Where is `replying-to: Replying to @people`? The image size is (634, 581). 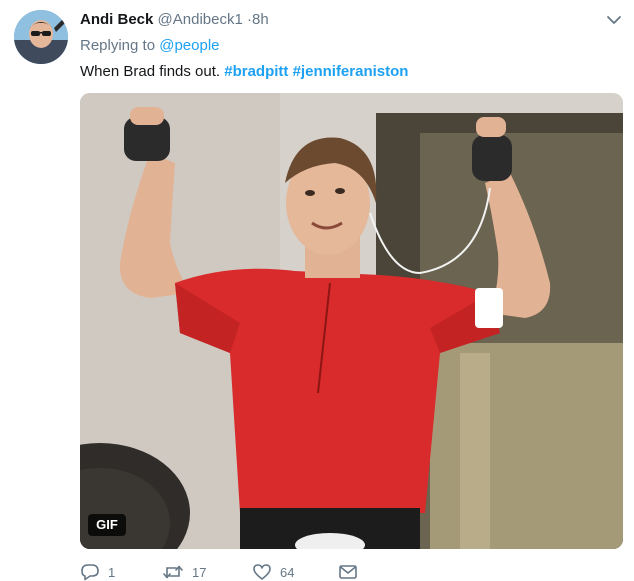
replying-to: Replying to @people is located at coordinates (150, 45).